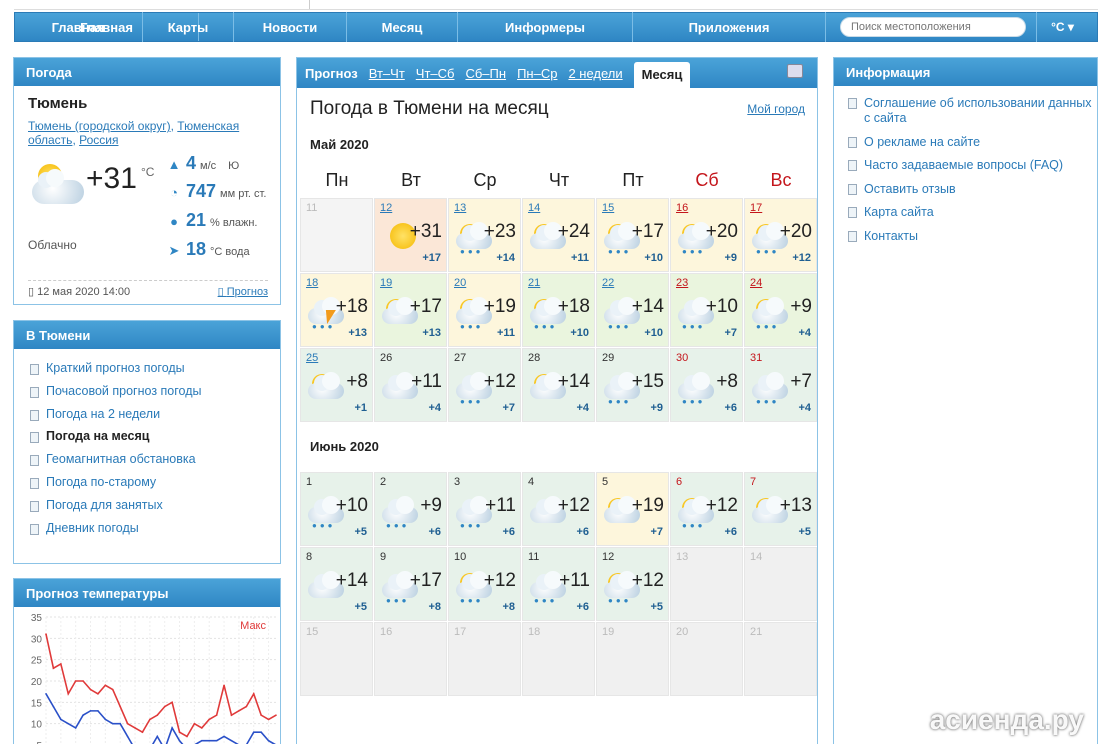 This screenshot has height=744, width=1098. Describe the element at coordinates (410, 235) in the screenshot. I see `calendar-day-cell: 12 +31 +17` at that location.